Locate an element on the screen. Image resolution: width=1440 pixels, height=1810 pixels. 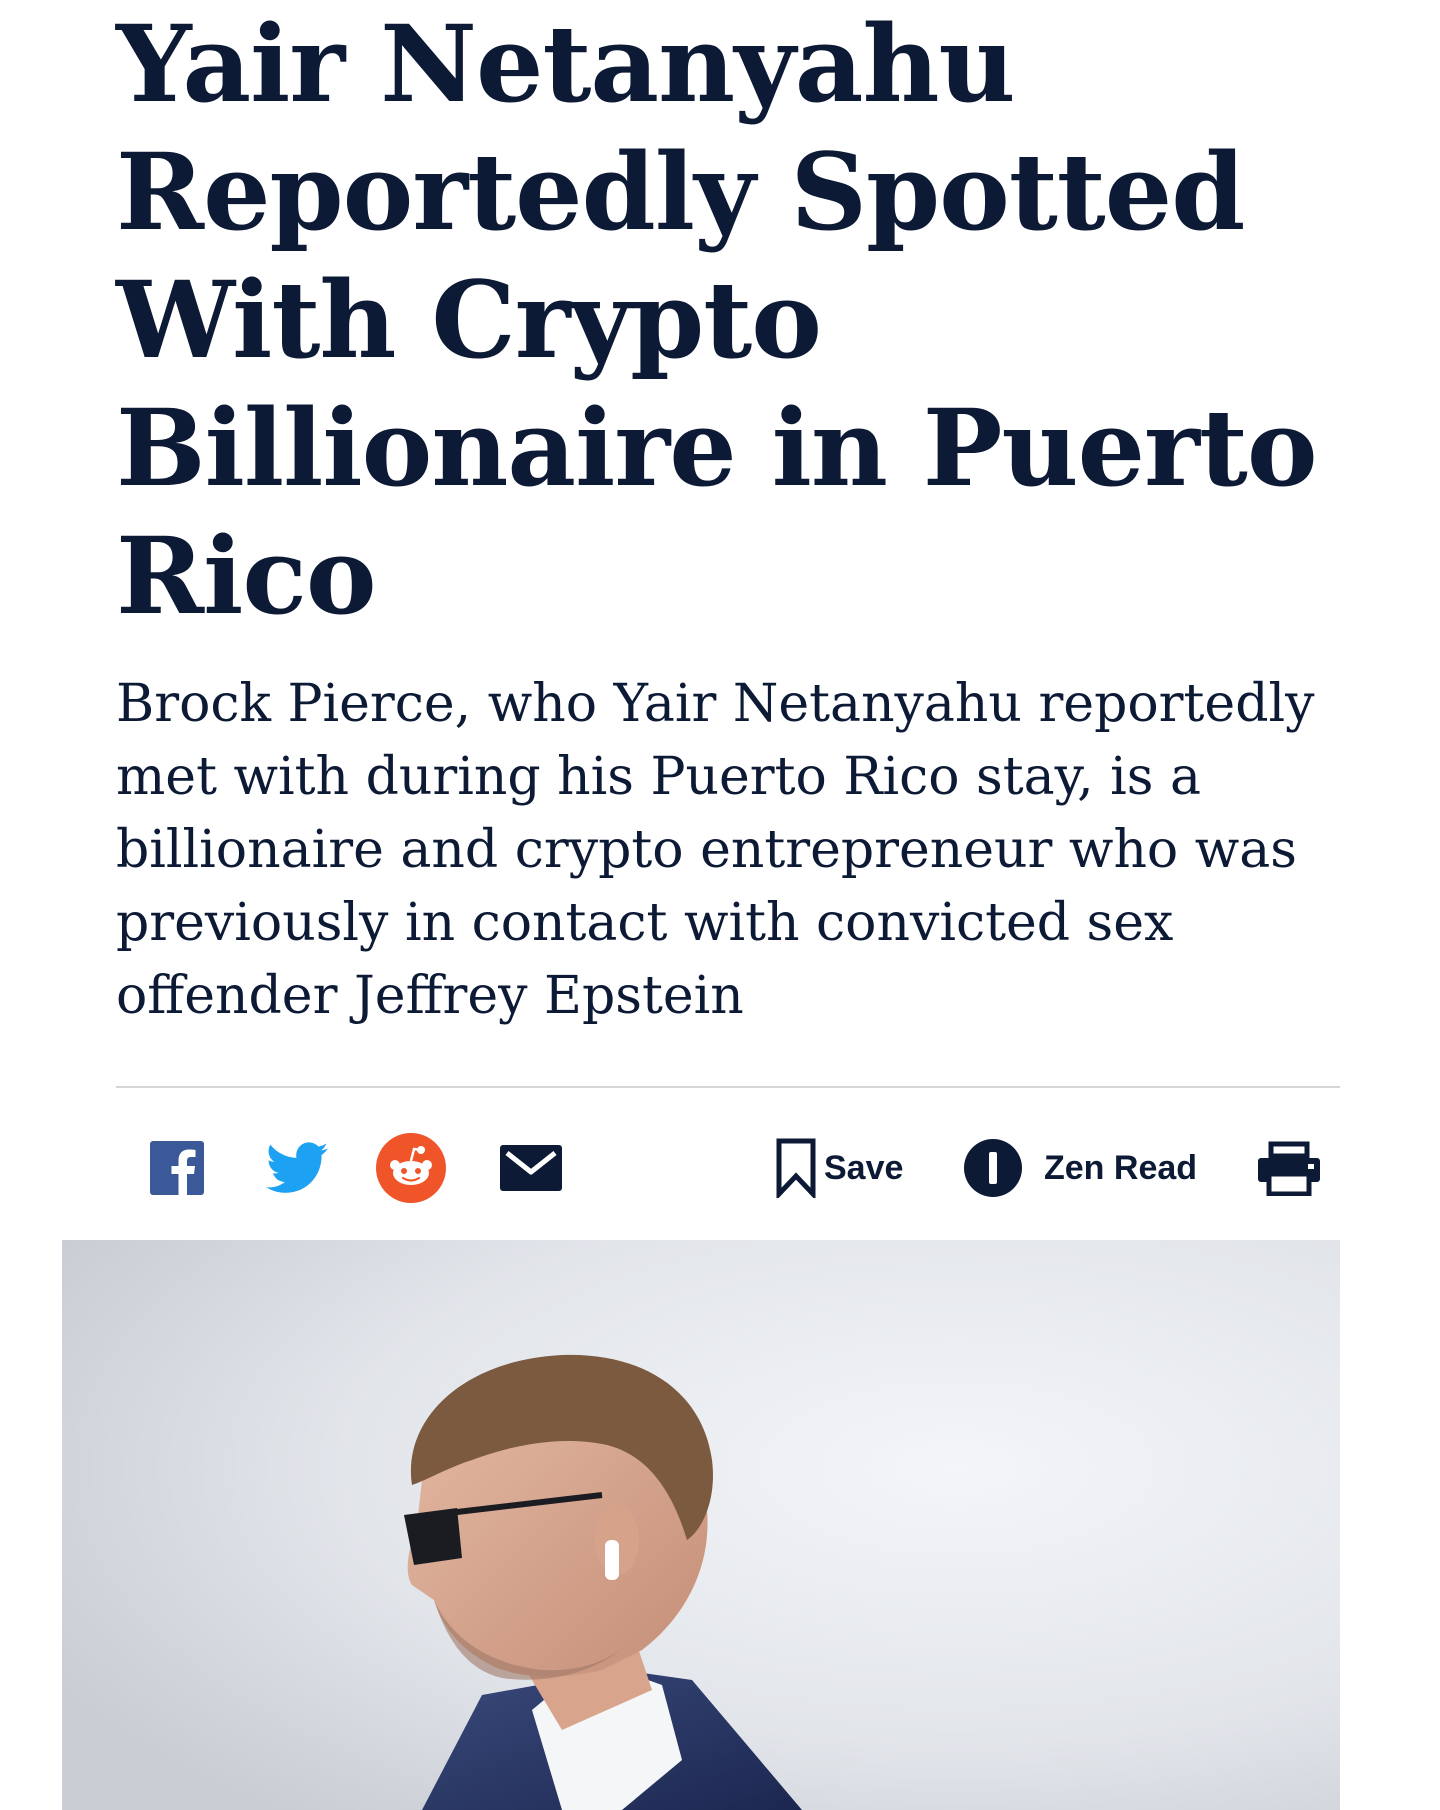
facebook-share-button is located at coordinates (177, 1168).